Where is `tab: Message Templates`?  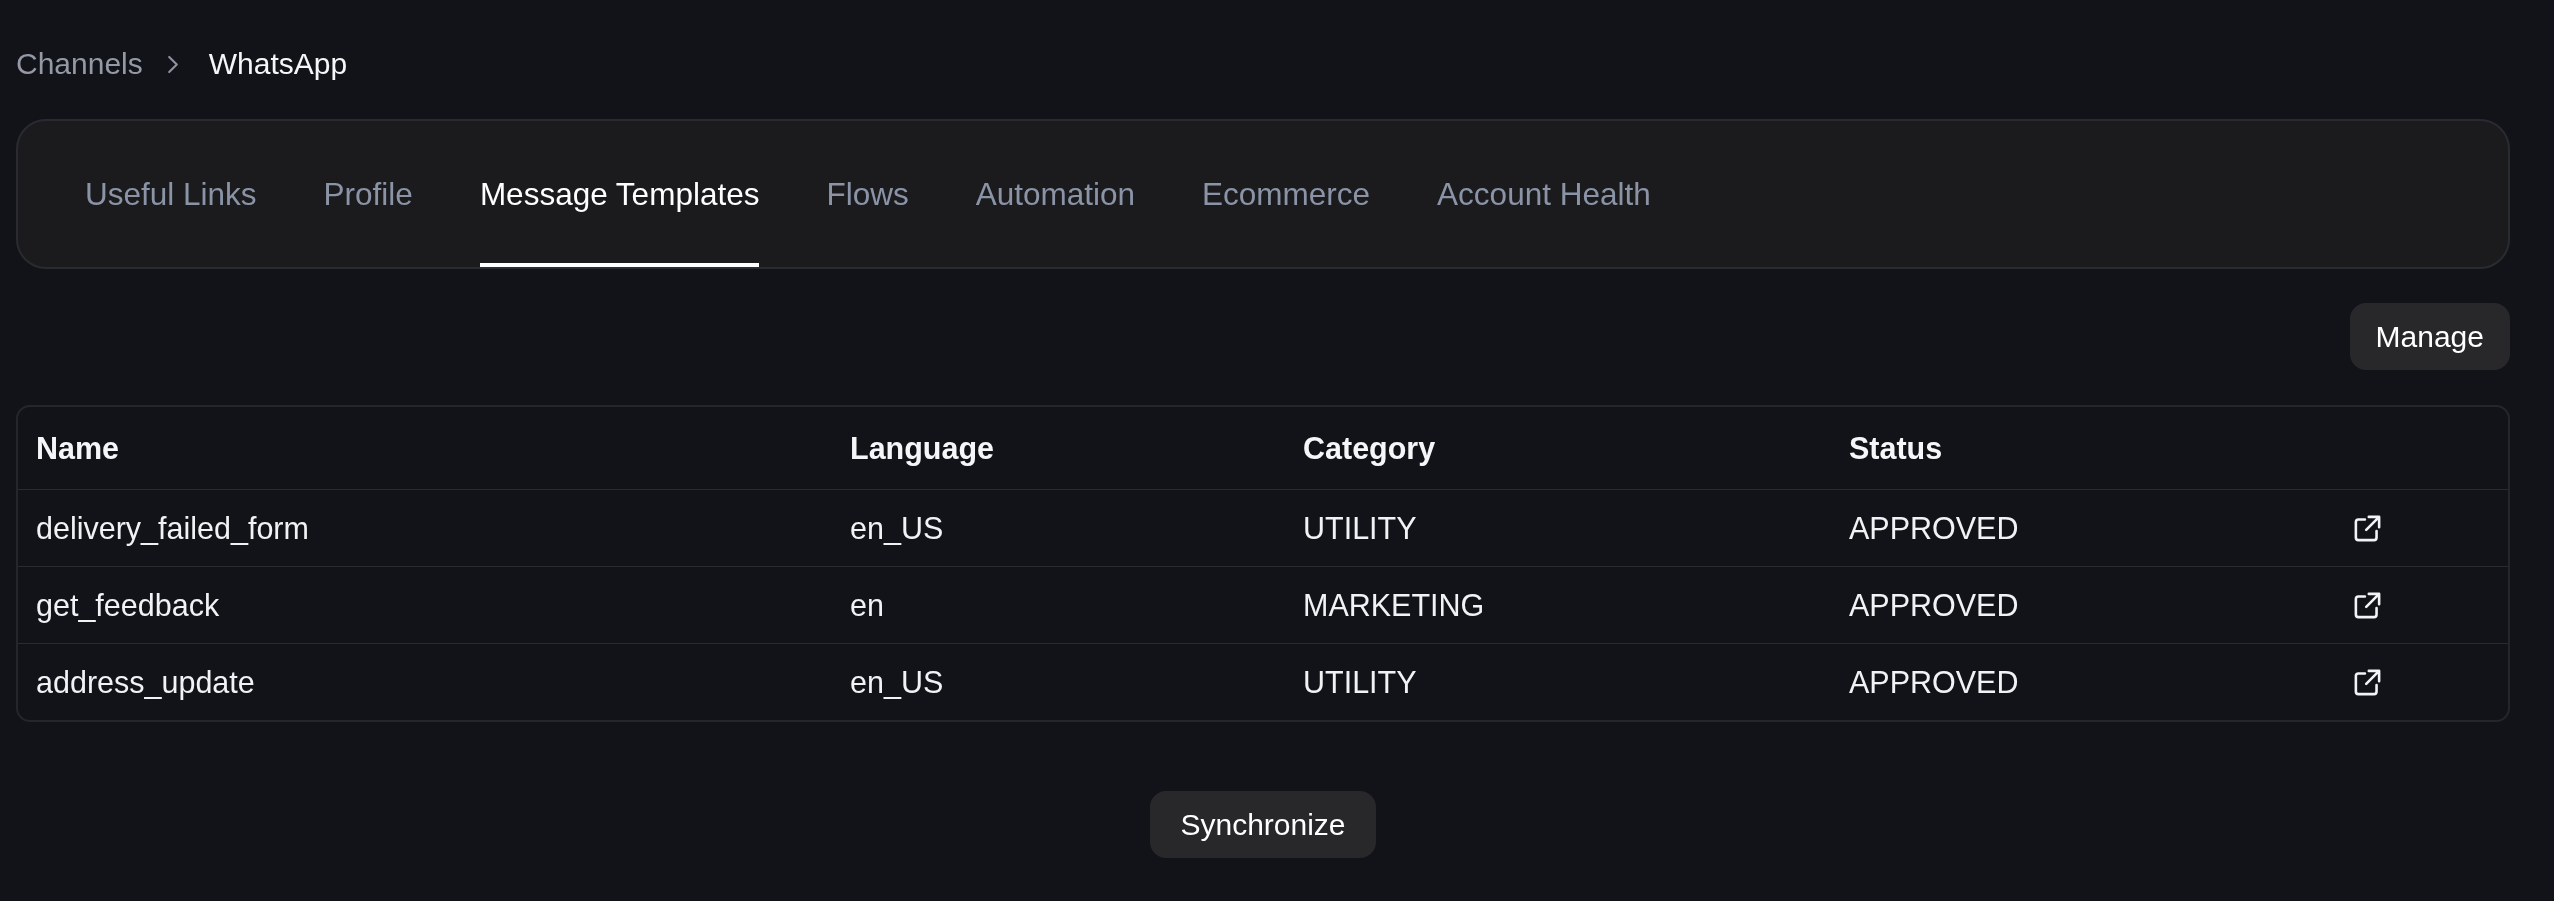
tab: Message Templates is located at coordinates (619, 194).